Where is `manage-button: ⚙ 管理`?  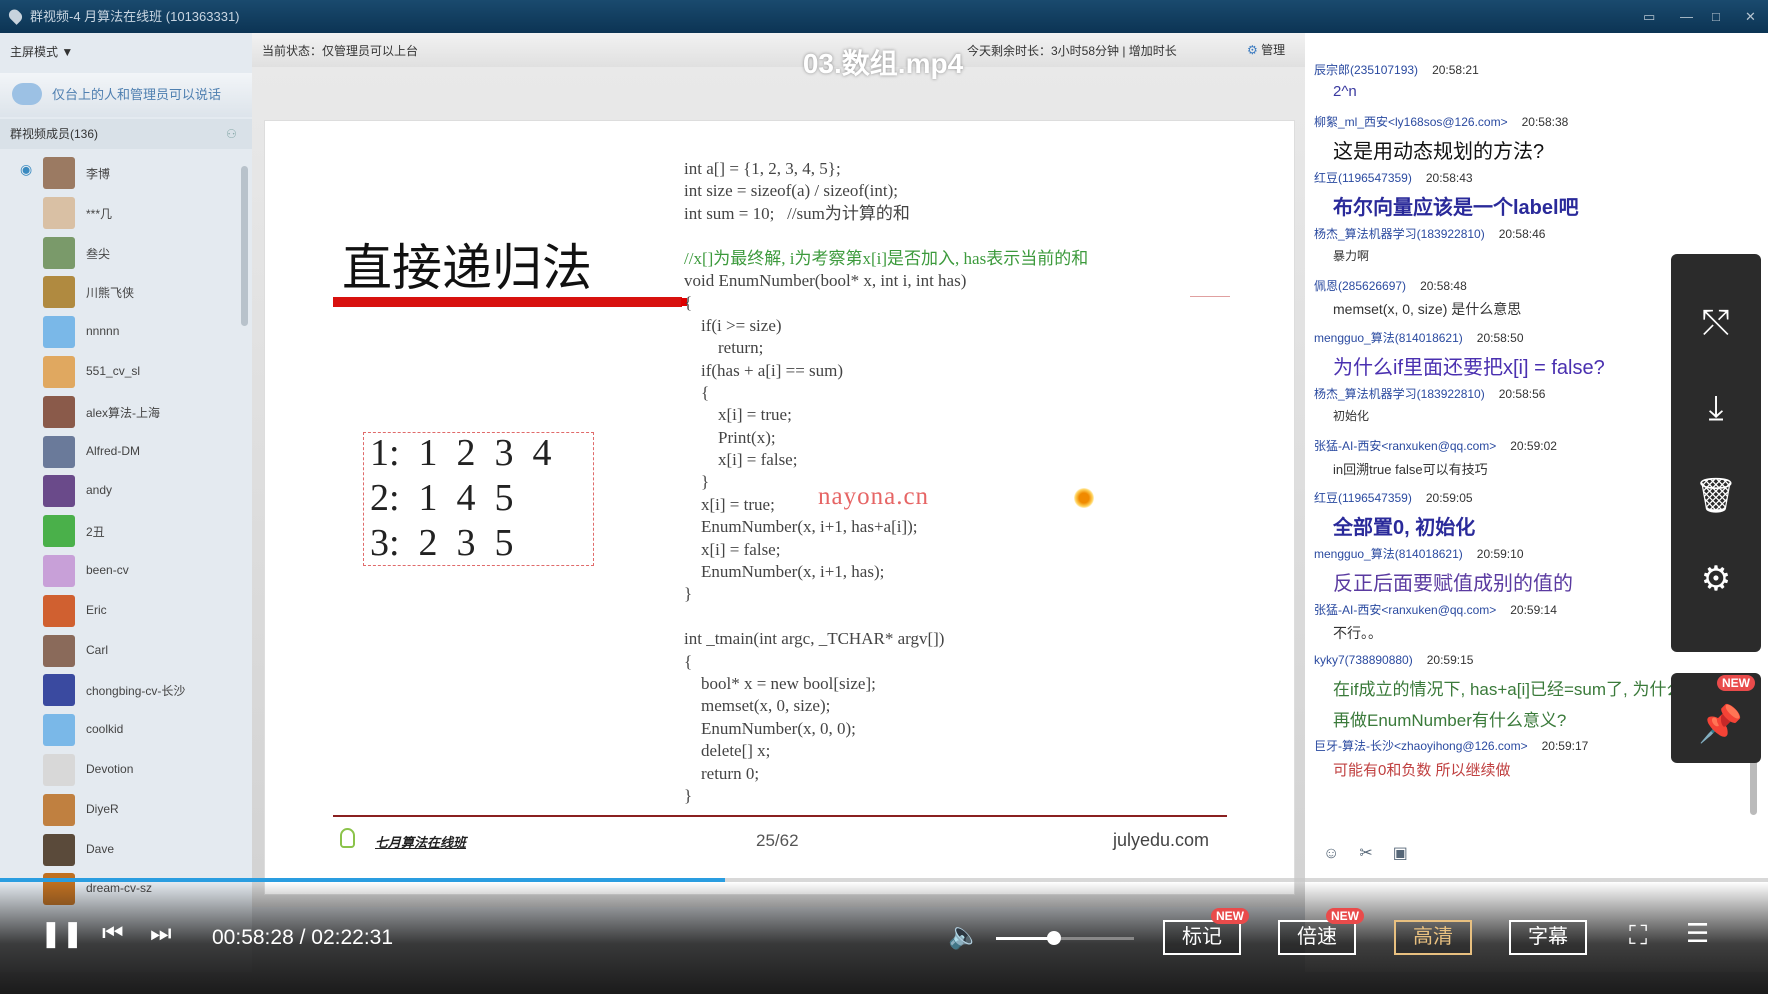 manage-button: ⚙ 管理 is located at coordinates (1266, 49).